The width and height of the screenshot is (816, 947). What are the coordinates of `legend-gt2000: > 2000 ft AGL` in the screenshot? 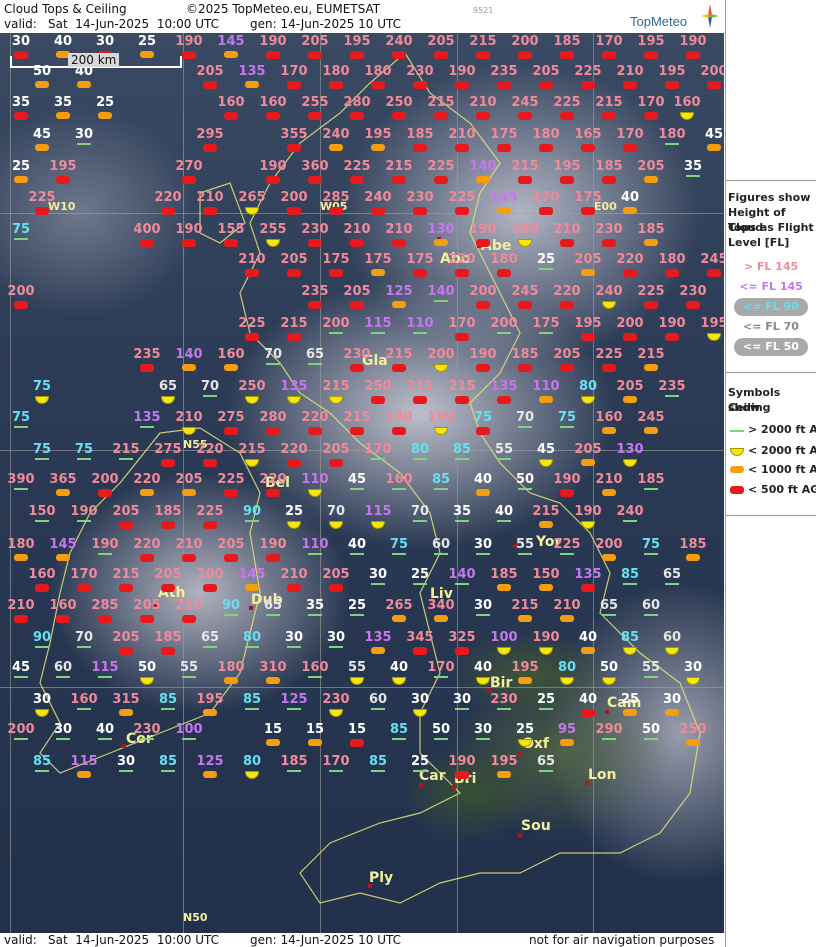 It's located at (782, 429).